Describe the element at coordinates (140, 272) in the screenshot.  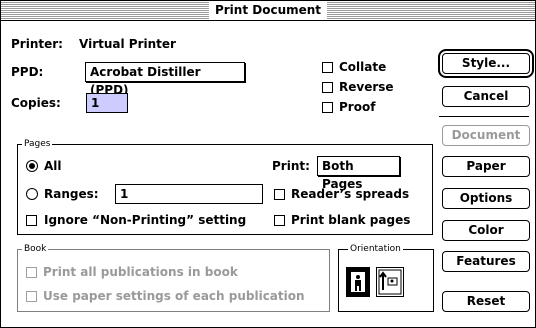
I see `print-all-publications-label: Print all publications in book` at that location.